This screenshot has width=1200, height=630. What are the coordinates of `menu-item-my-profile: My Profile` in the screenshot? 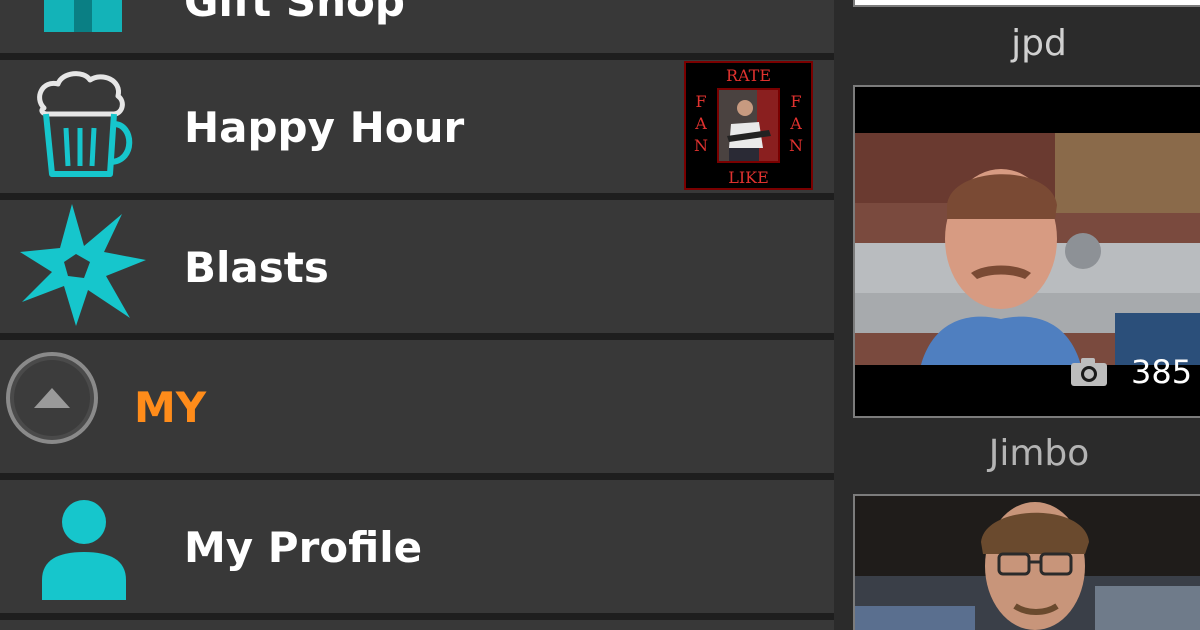 It's located at (417, 546).